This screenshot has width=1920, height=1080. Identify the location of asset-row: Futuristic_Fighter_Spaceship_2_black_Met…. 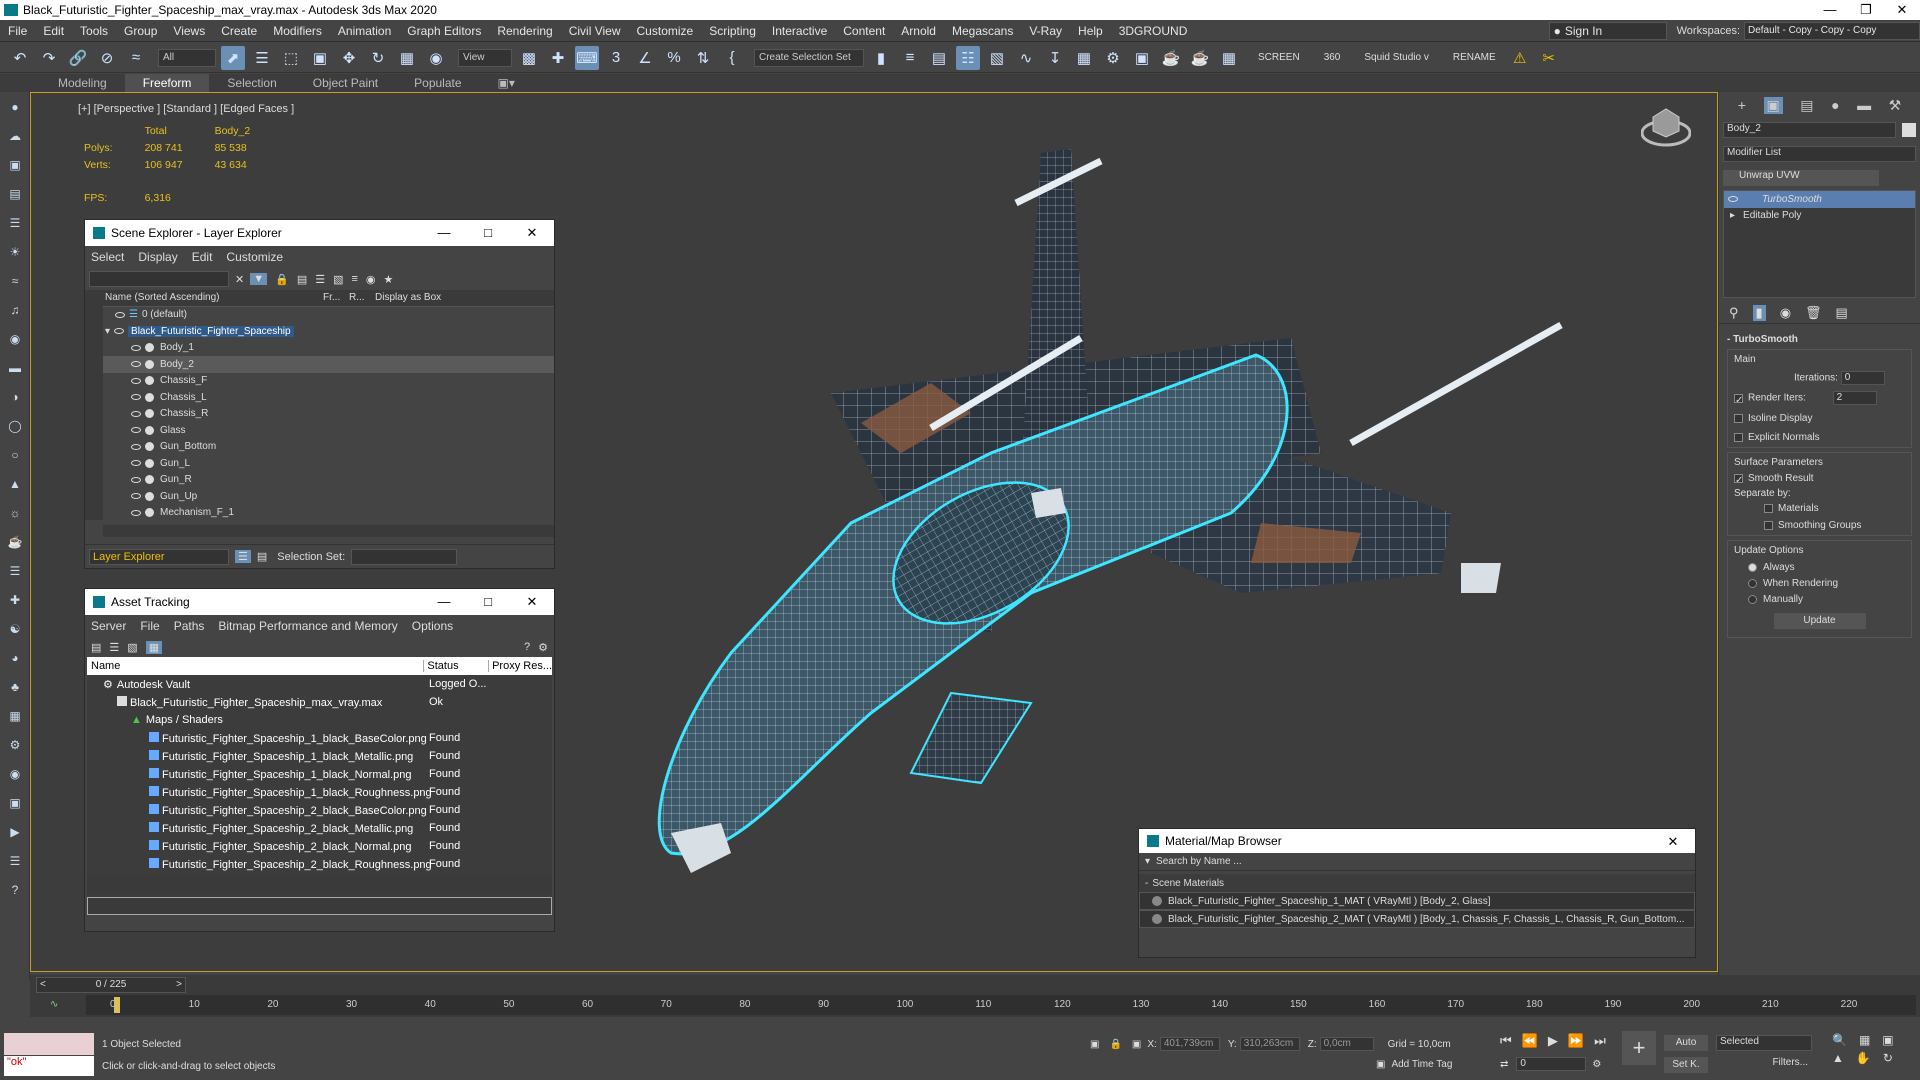
(319, 828).